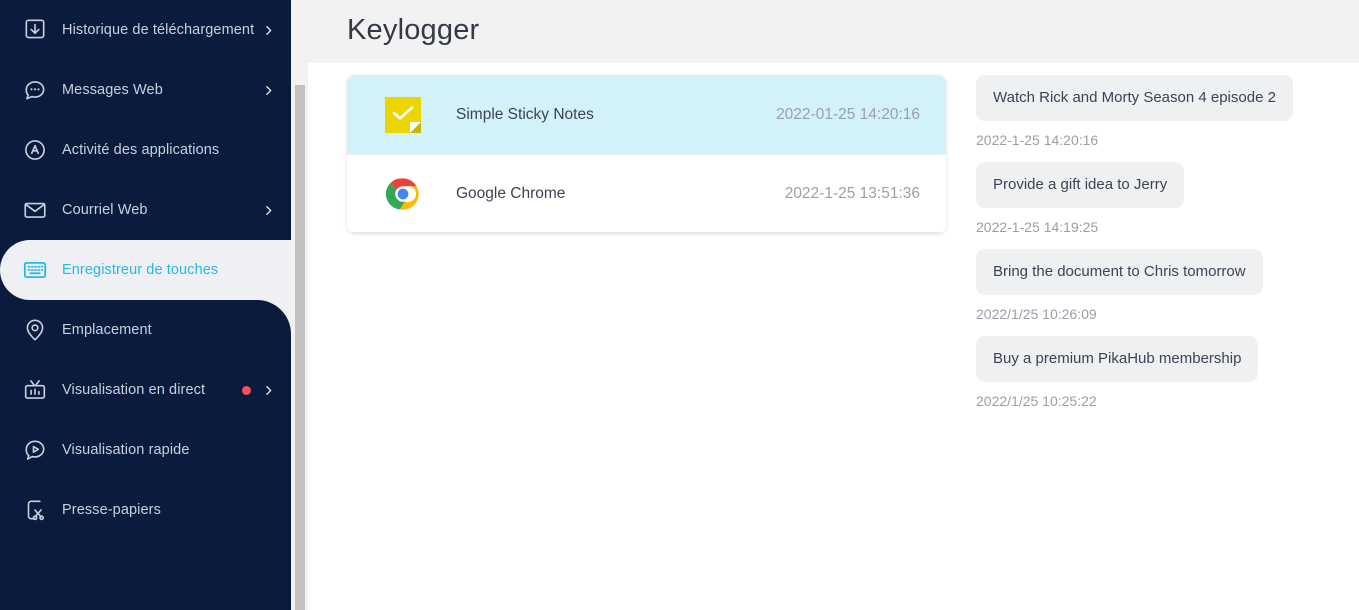  I want to click on keyboard-icon, so click(35, 270).